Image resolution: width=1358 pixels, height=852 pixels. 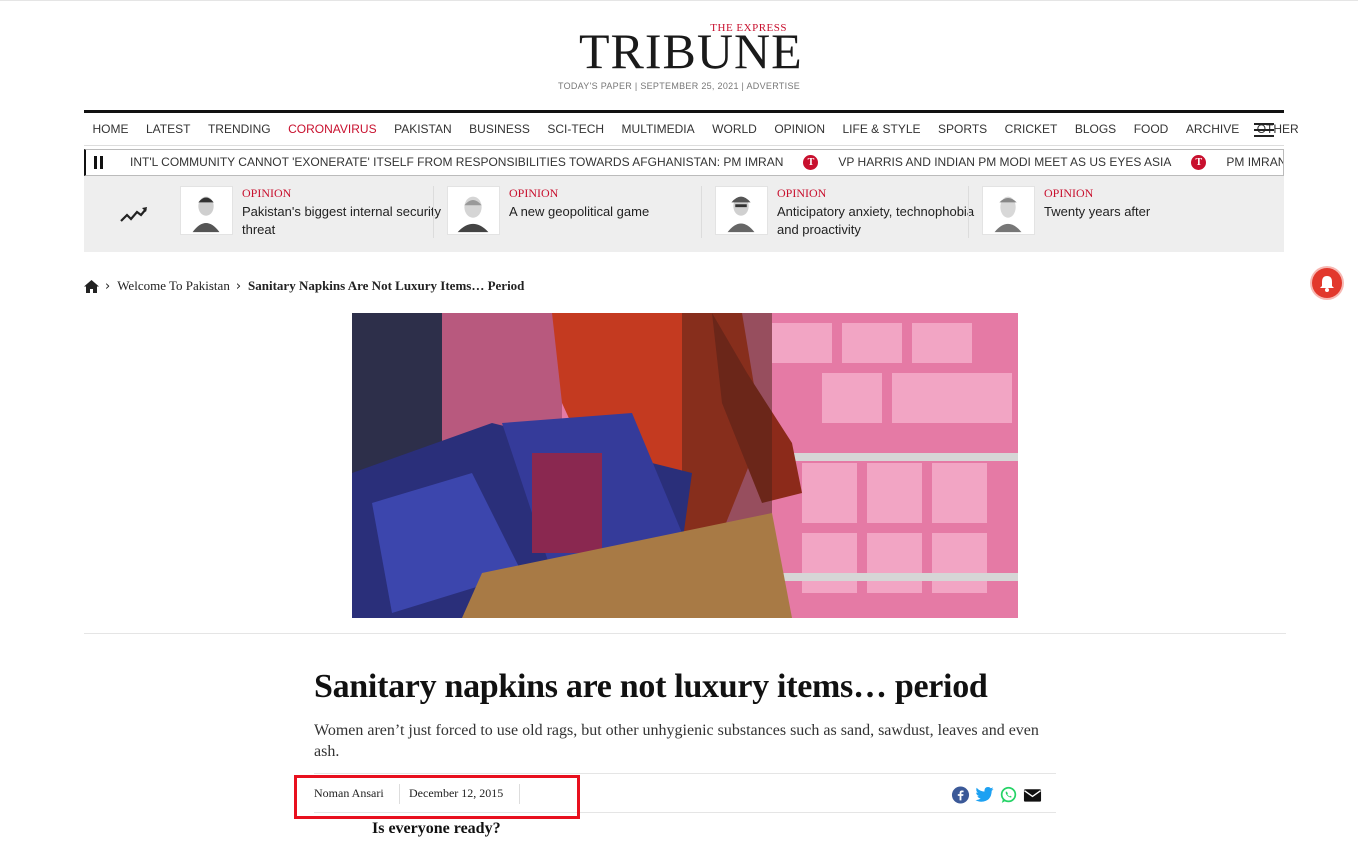 What do you see at coordinates (1144, 212) in the screenshot?
I see `opinion-title: Twenty years after` at bounding box center [1144, 212].